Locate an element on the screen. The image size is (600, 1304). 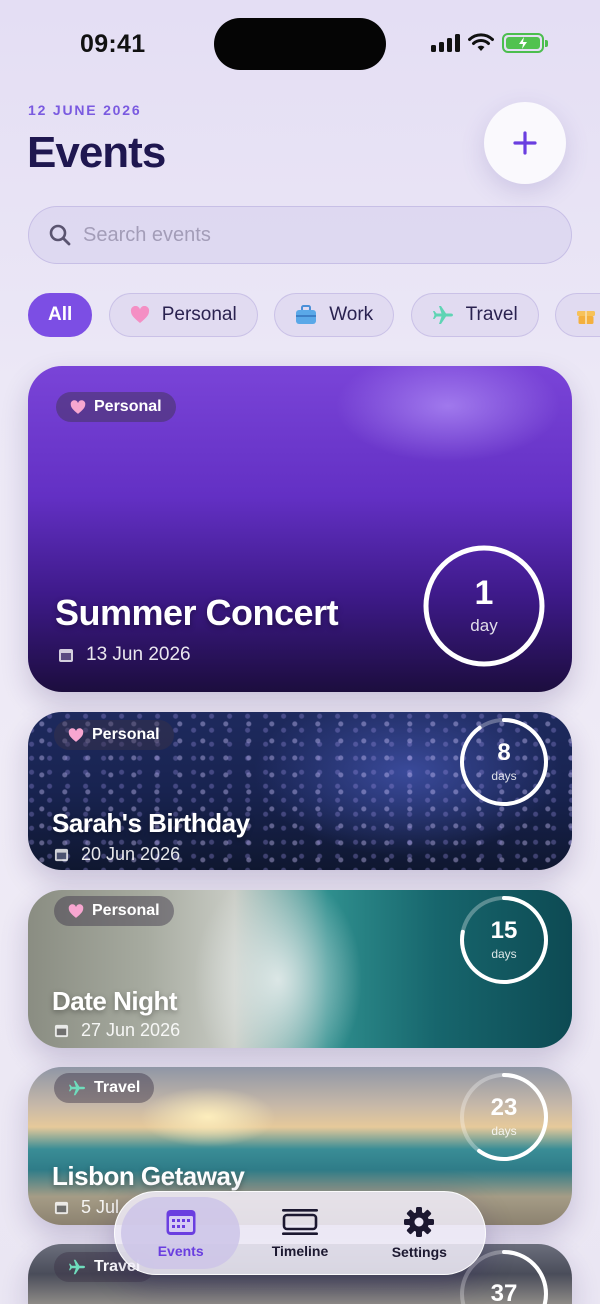
add-event-button is located at coordinates (525, 143).